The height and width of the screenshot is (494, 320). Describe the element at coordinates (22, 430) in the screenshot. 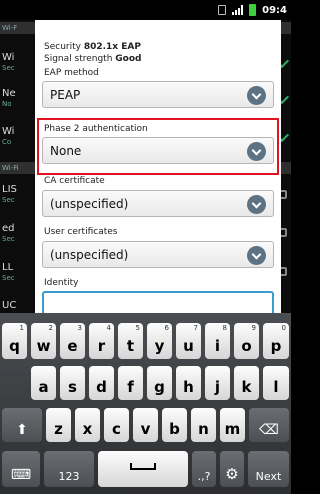

I see `shift-icon: ⬆` at that location.